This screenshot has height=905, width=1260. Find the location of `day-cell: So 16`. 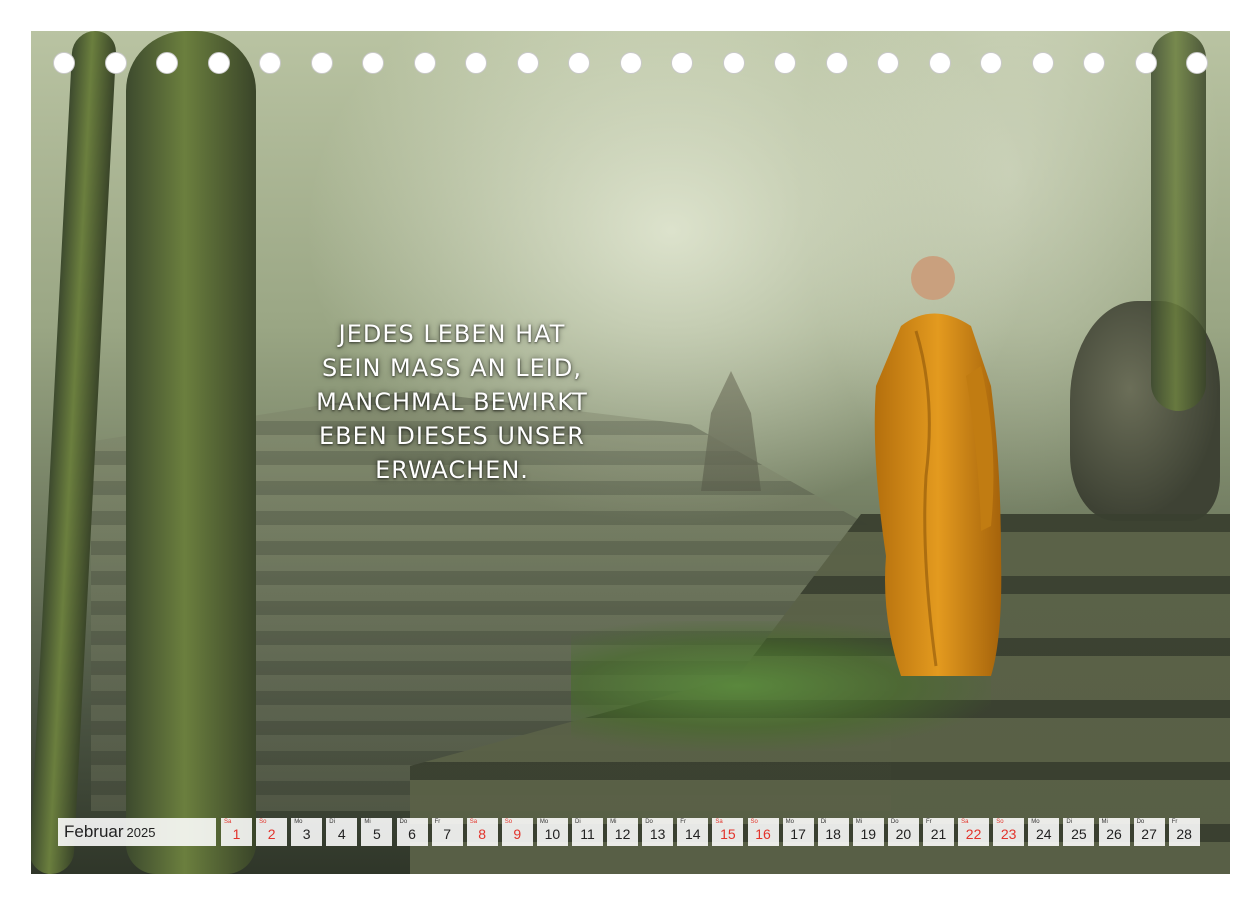

day-cell: So 16 is located at coordinates (763, 832).